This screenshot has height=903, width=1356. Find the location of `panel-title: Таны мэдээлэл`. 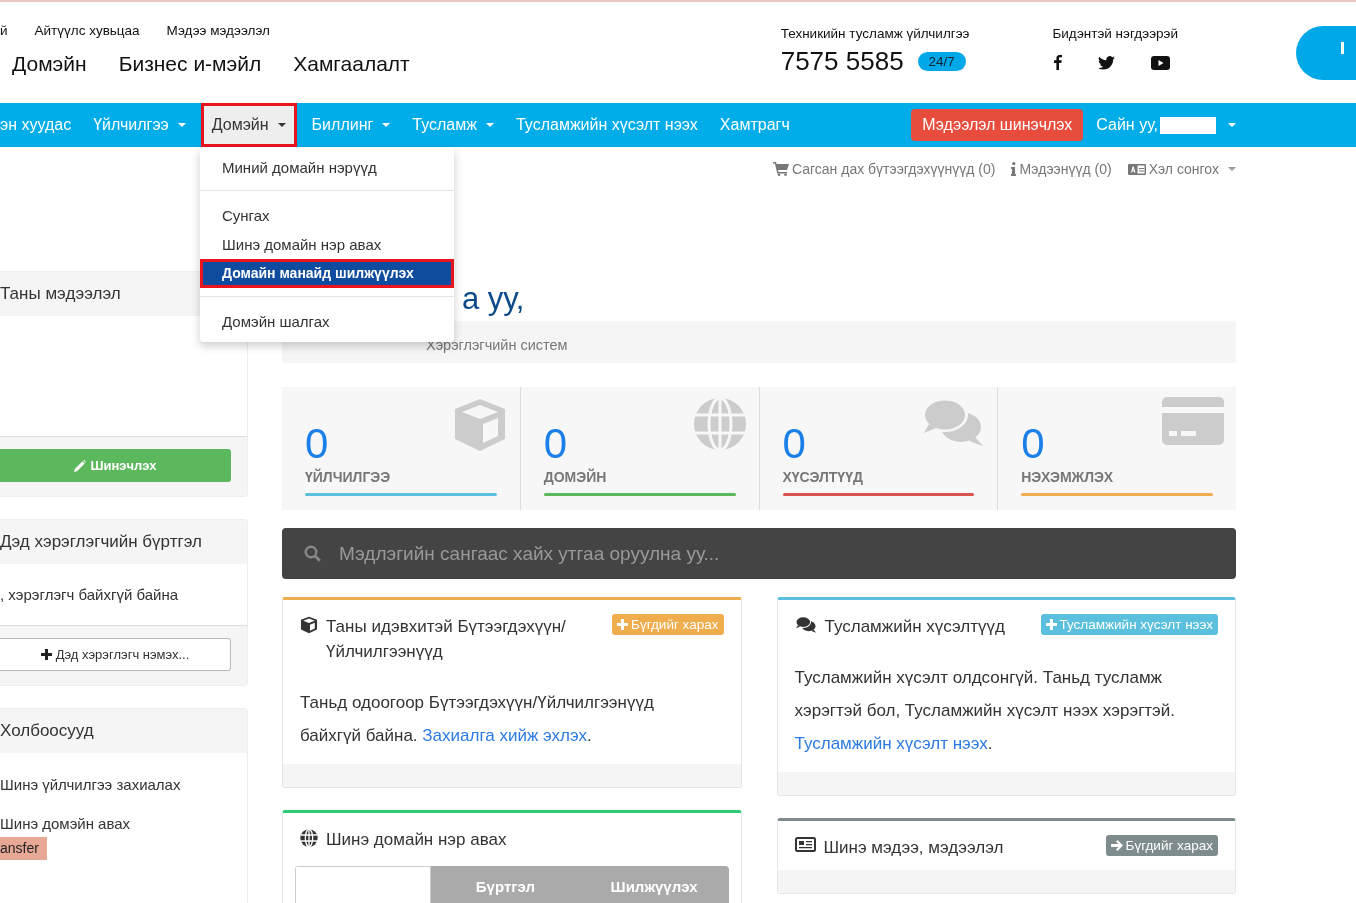

panel-title: Таны мэдээлэл is located at coordinates (60, 293).